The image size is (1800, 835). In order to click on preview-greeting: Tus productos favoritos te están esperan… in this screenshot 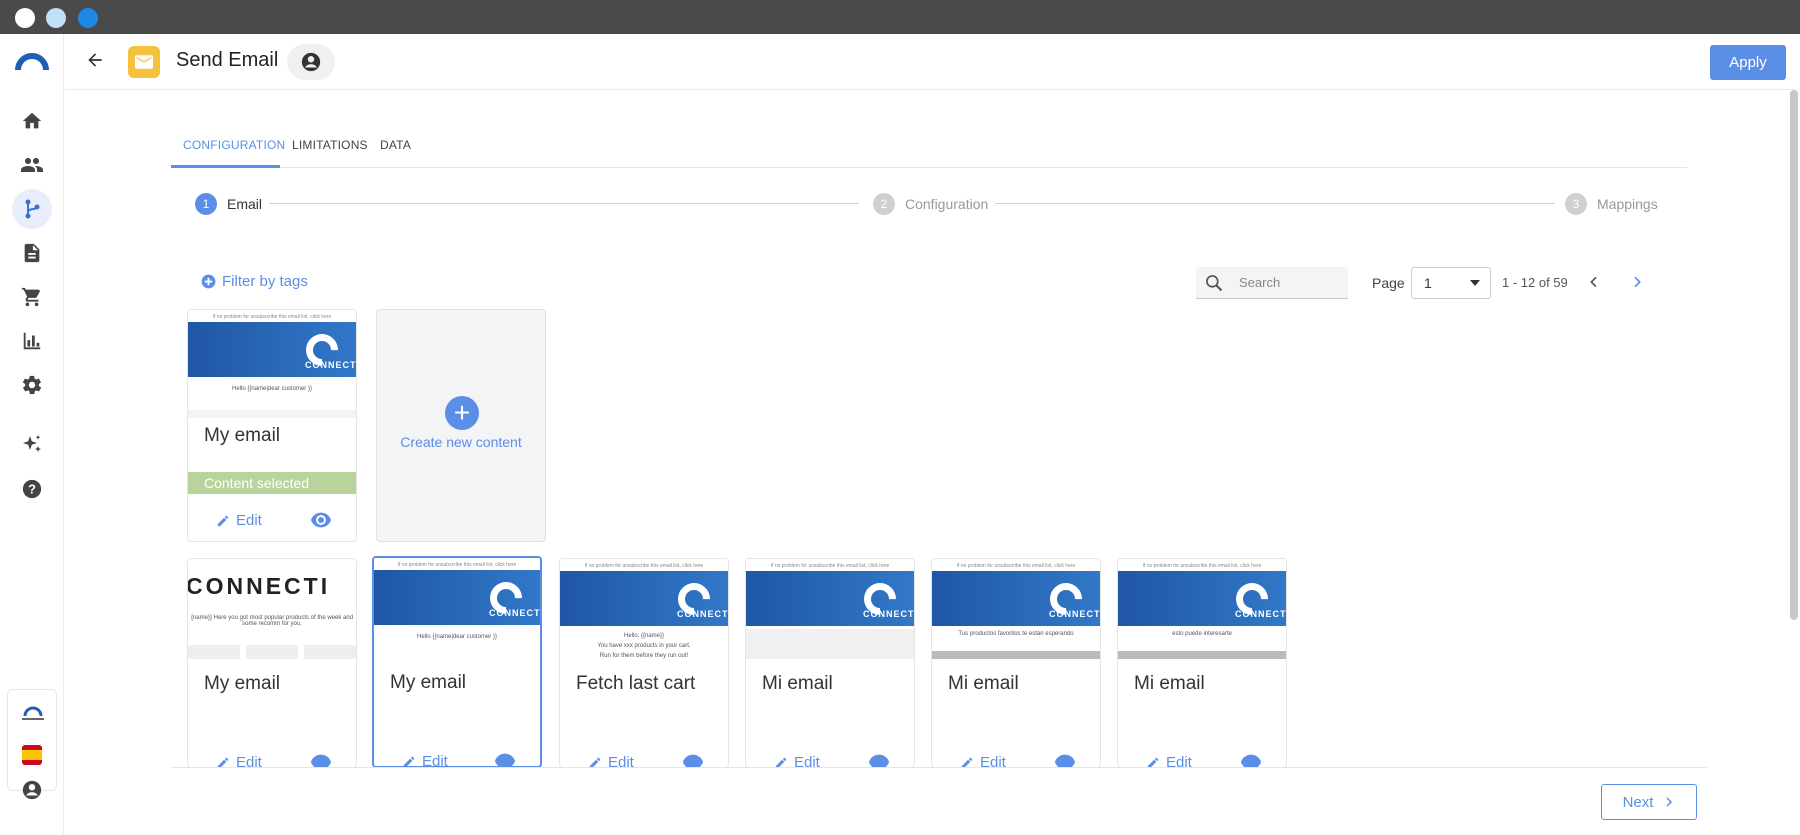, I will do `click(1016, 634)`.